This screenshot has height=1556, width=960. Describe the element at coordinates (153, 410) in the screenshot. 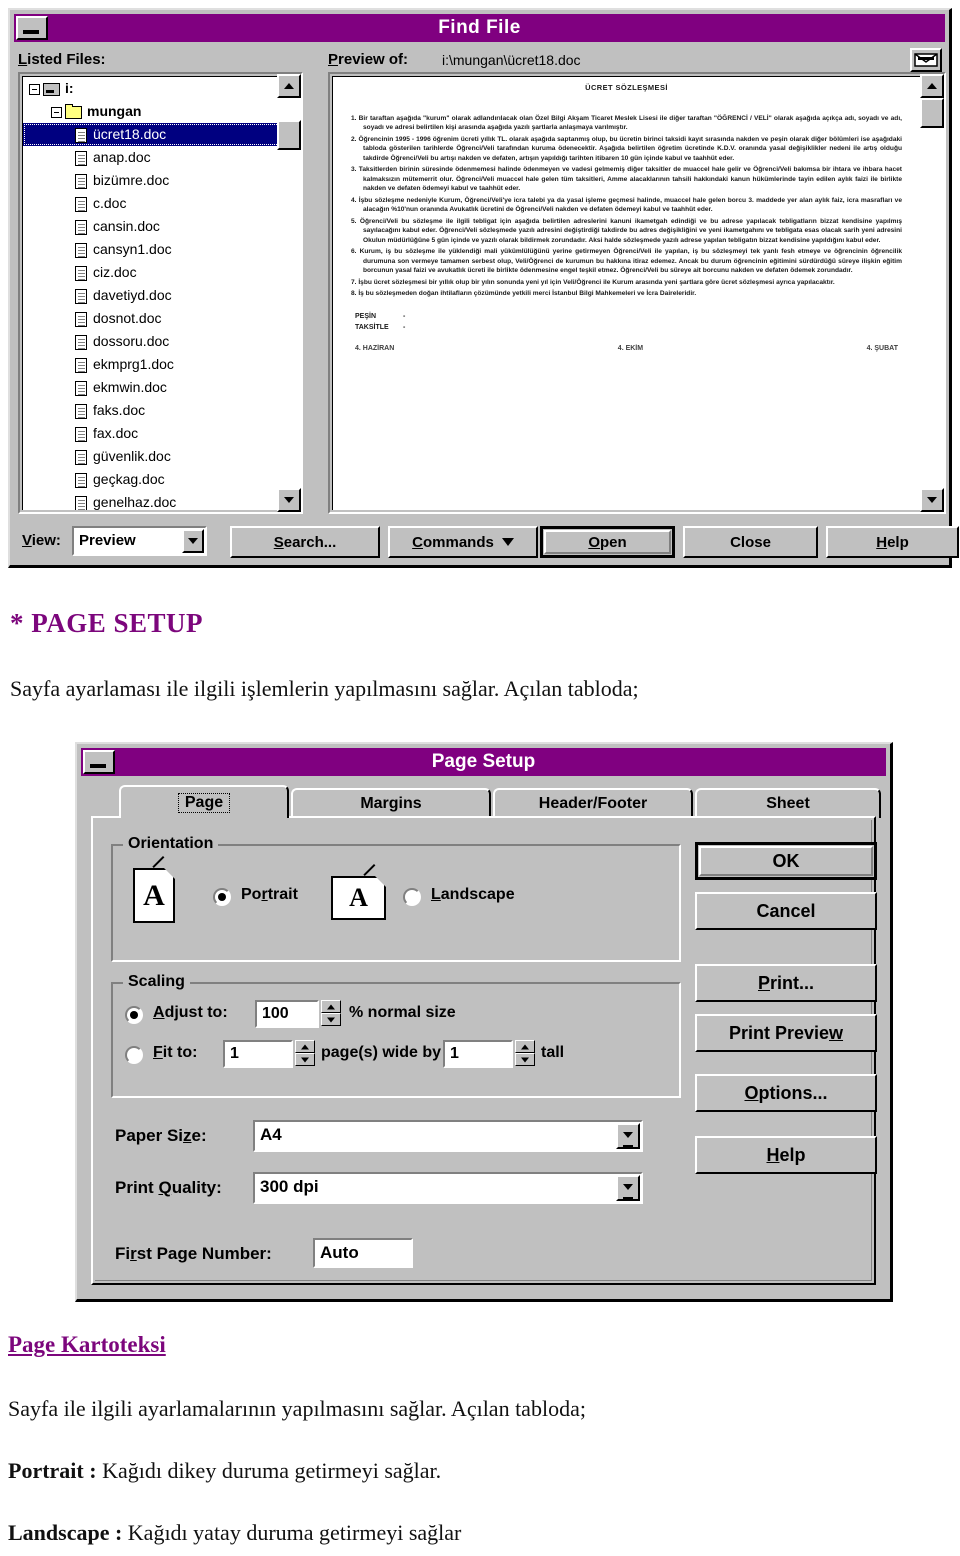

I see `file-tree-item: faks.doc` at that location.